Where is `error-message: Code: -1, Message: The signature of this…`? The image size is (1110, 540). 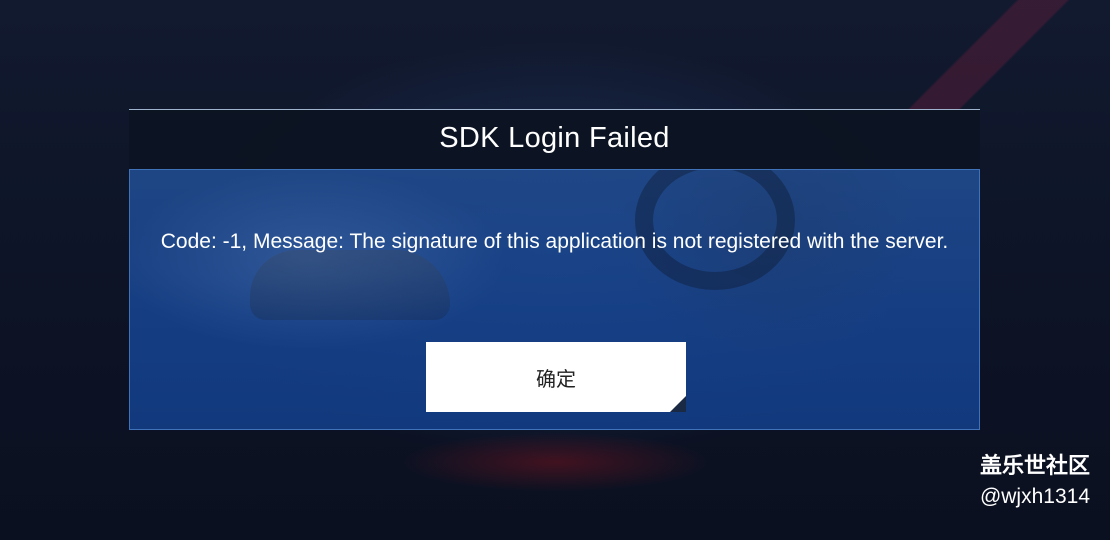
error-message: Code: -1, Message: The signature of this… is located at coordinates (554, 241).